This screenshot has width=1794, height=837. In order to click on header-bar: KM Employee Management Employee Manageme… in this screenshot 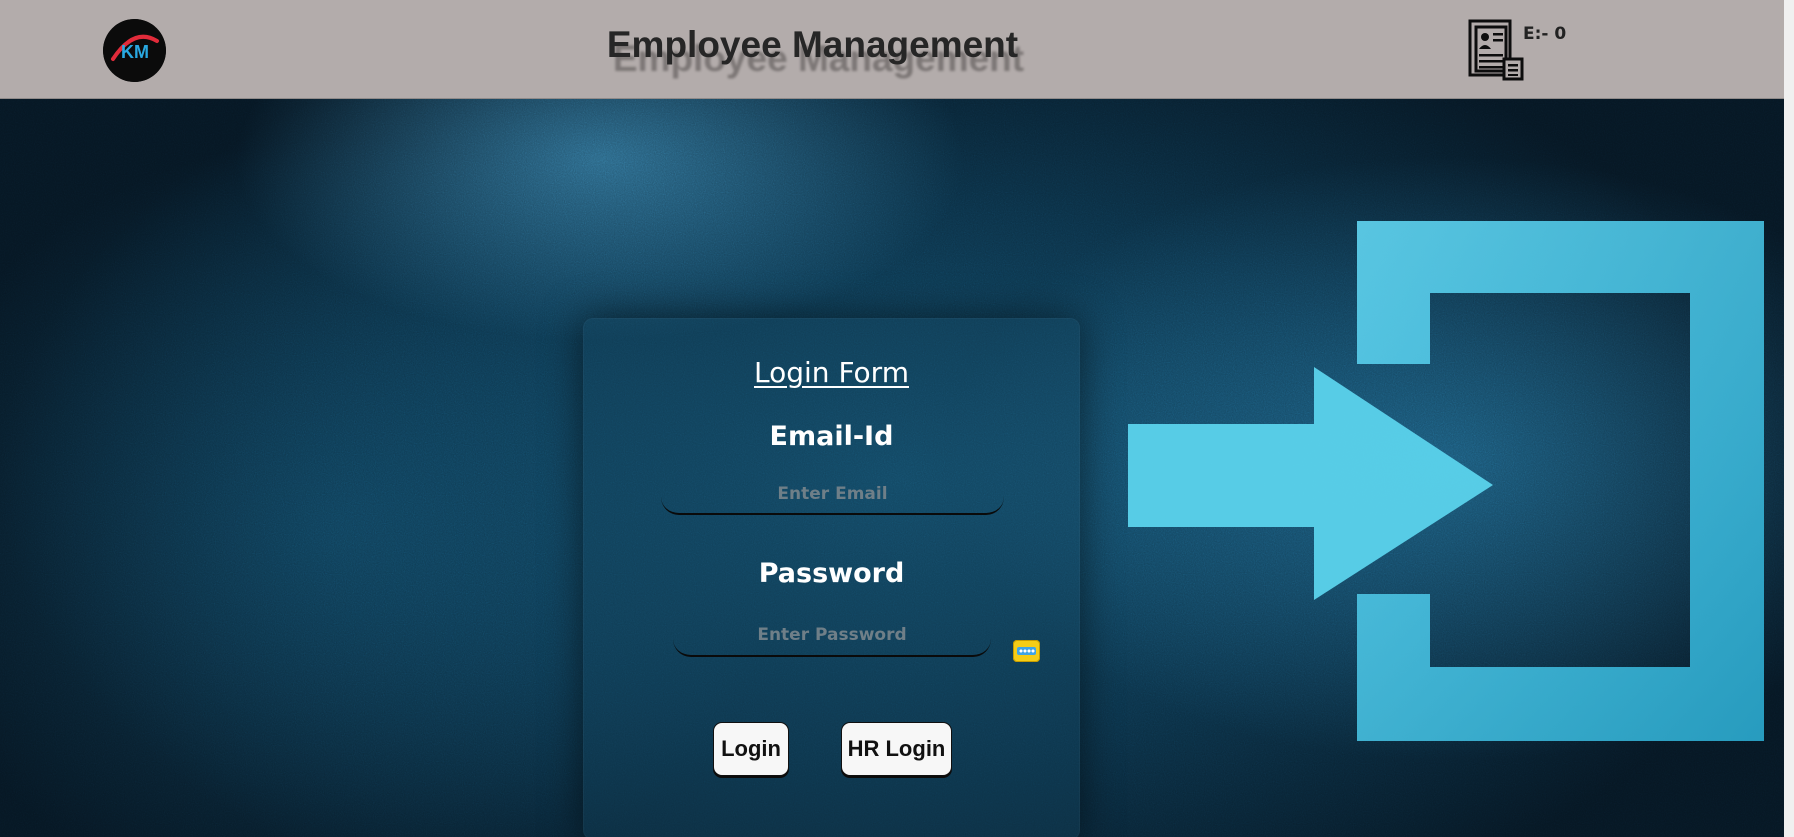, I will do `click(892, 49)`.